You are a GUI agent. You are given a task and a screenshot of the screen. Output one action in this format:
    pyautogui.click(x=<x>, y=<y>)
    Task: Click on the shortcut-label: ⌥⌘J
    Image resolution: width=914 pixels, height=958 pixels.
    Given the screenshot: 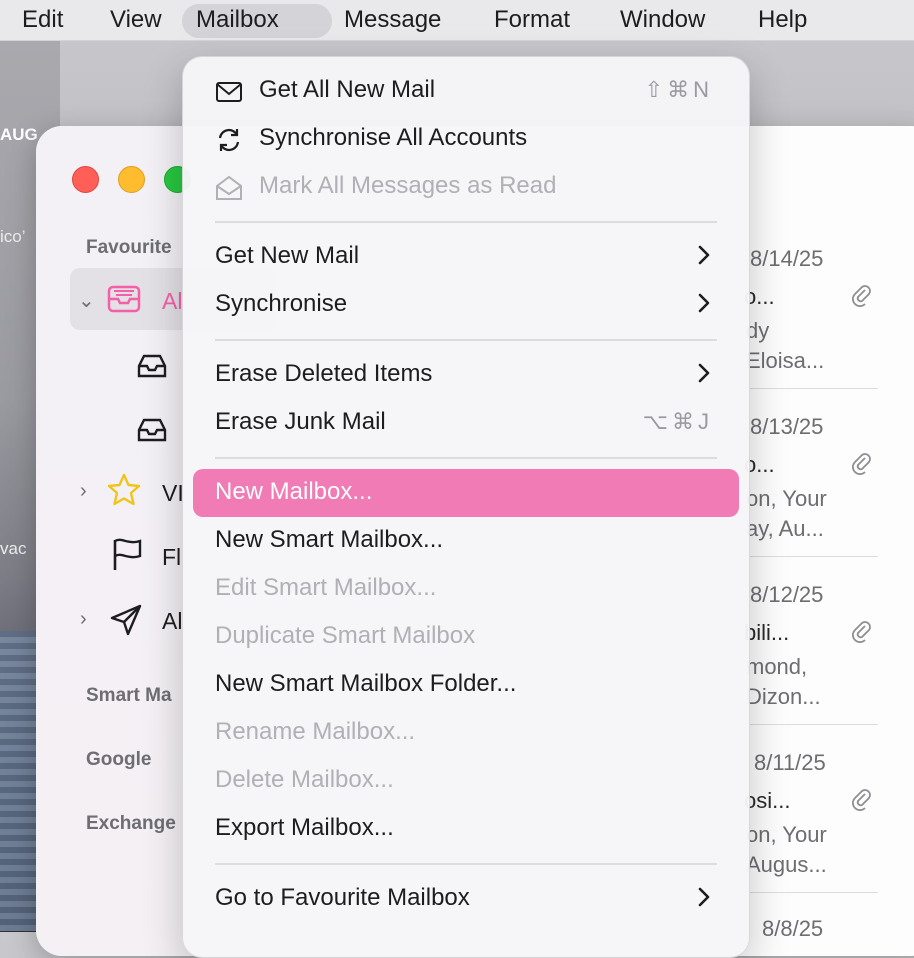 What is the action you would take?
    pyautogui.click(x=677, y=421)
    